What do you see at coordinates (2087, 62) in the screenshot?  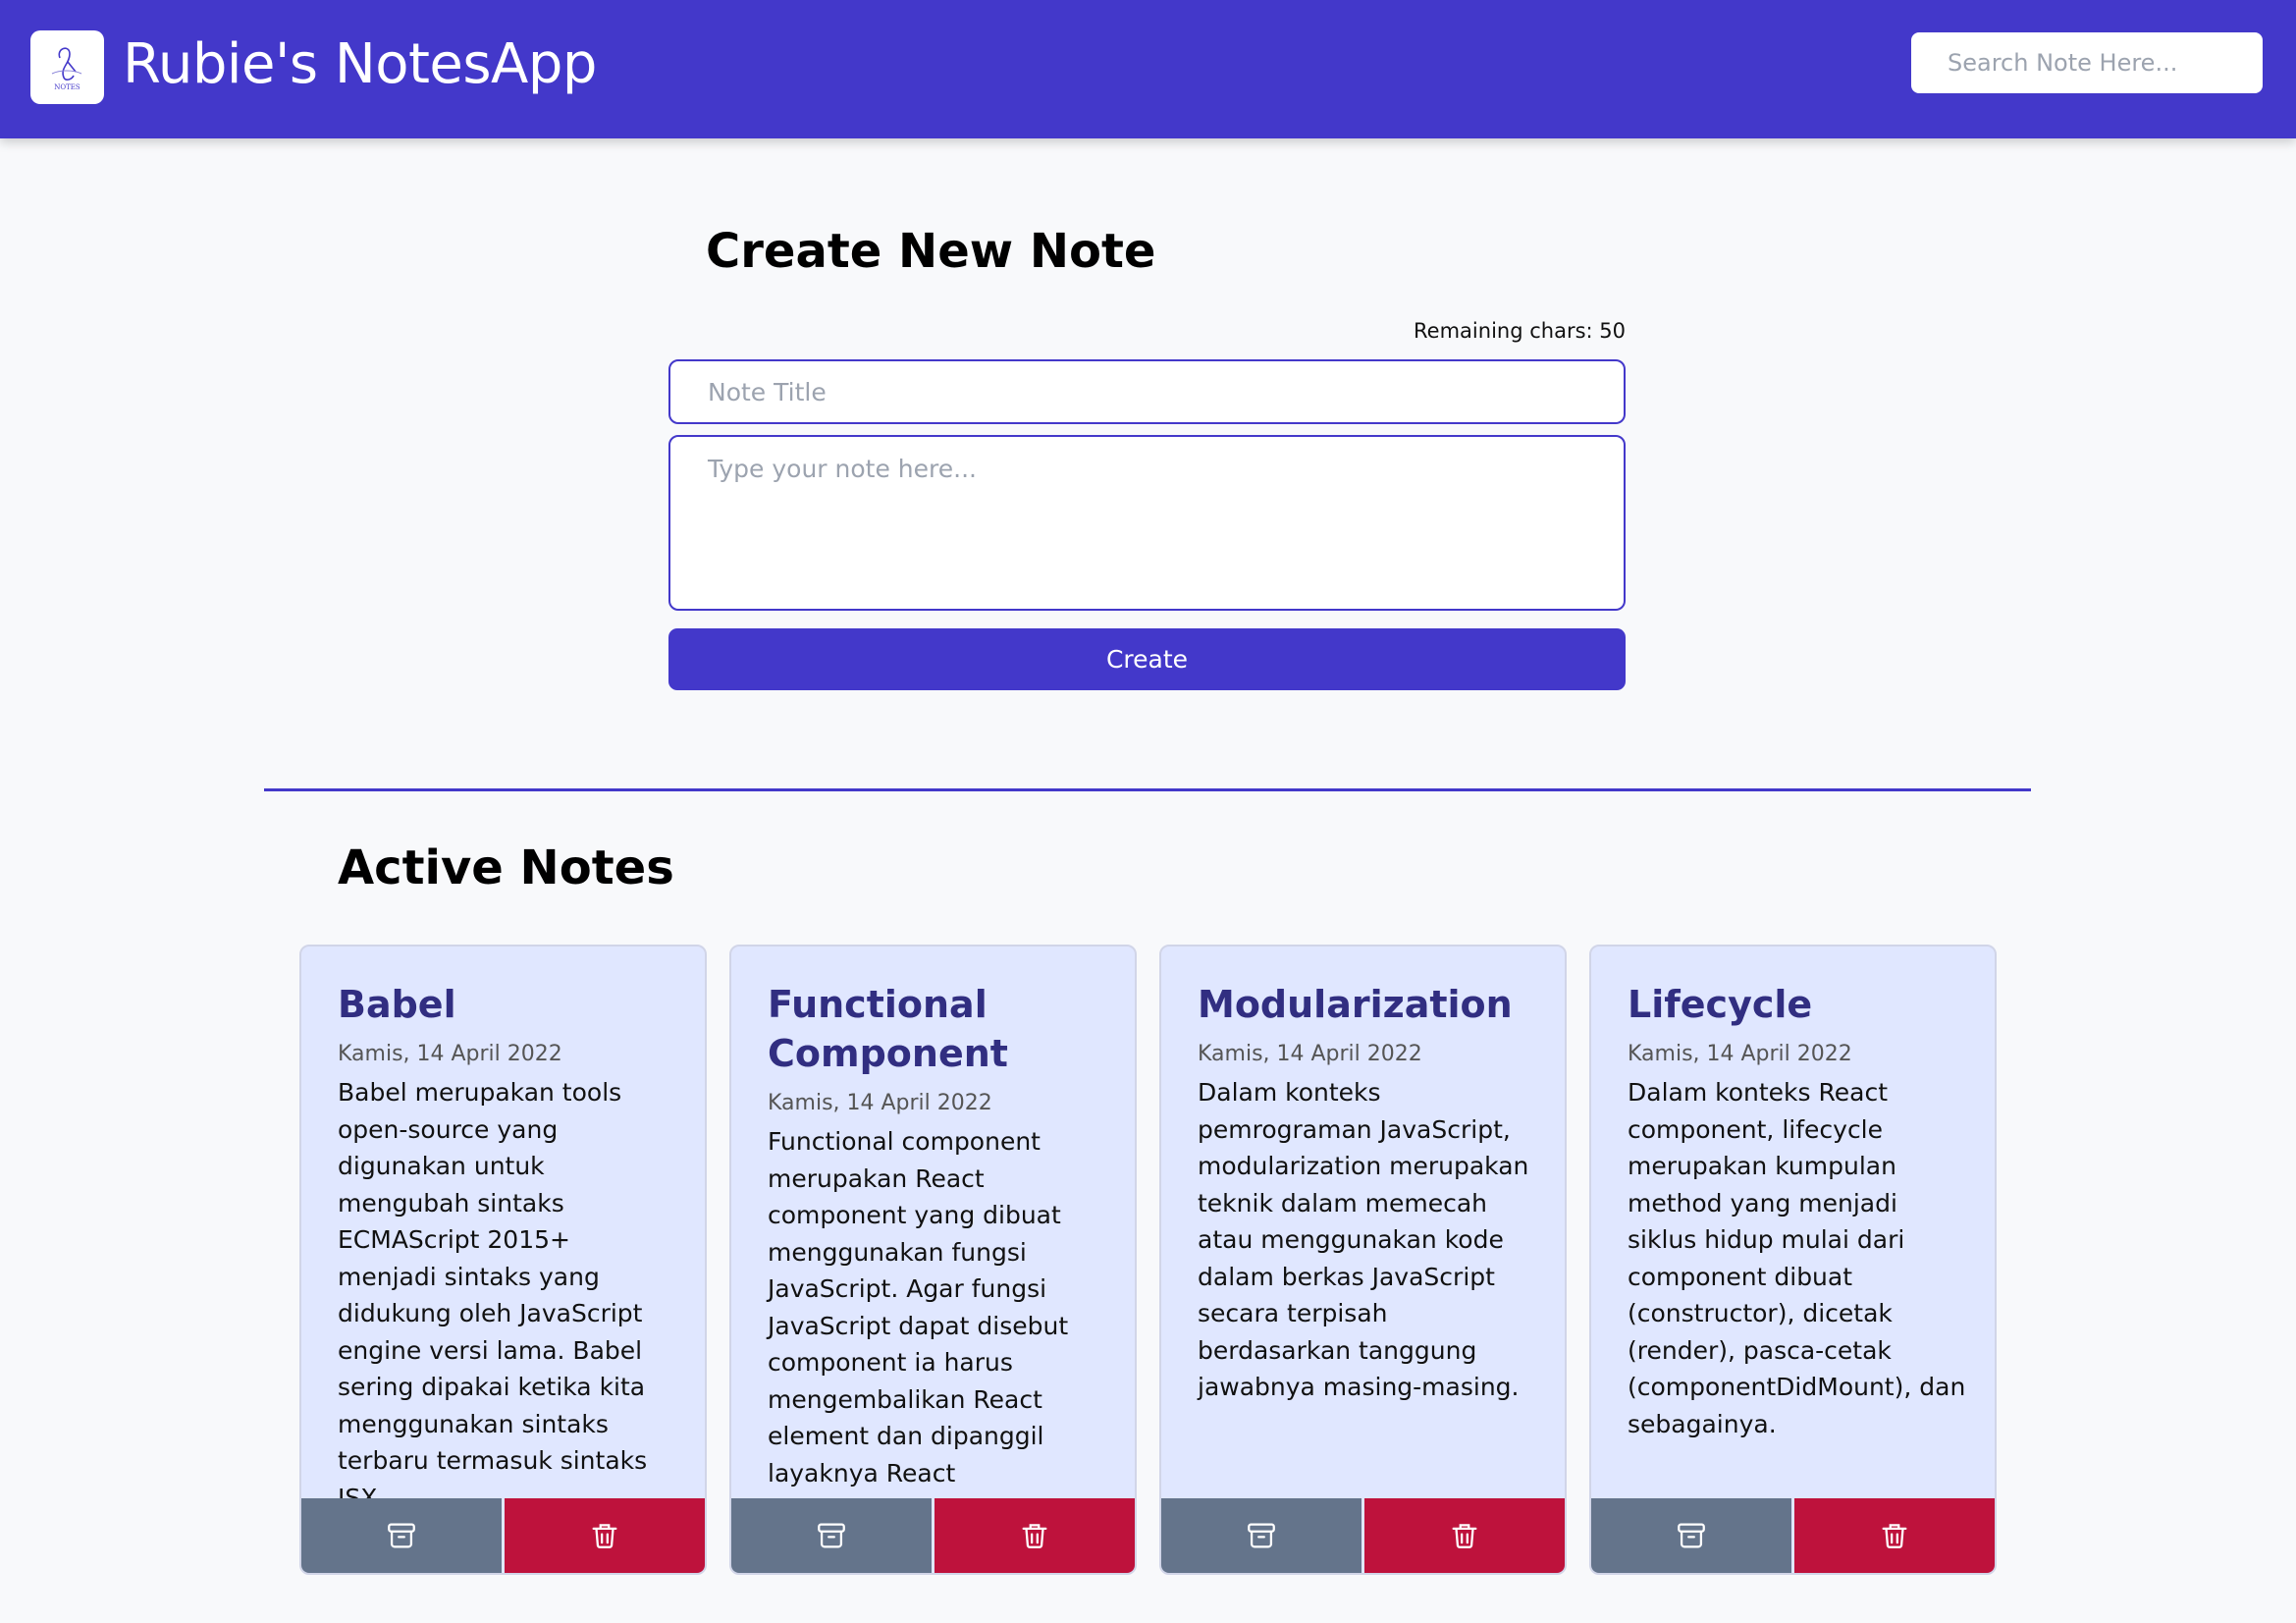 I see `search-input` at bounding box center [2087, 62].